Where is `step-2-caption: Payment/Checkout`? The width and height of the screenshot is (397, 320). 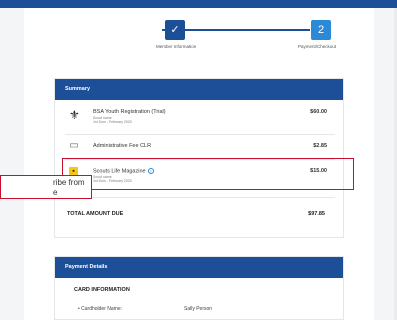
step-2-caption: Payment/Checkout is located at coordinates (317, 46).